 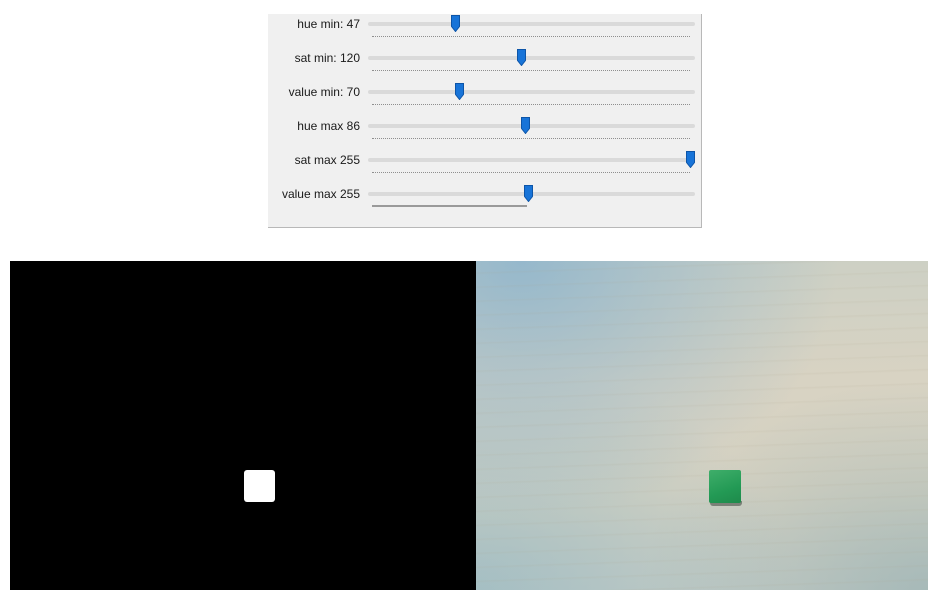 I want to click on trackbar-value-min: value min: 70, so click(x=485, y=99).